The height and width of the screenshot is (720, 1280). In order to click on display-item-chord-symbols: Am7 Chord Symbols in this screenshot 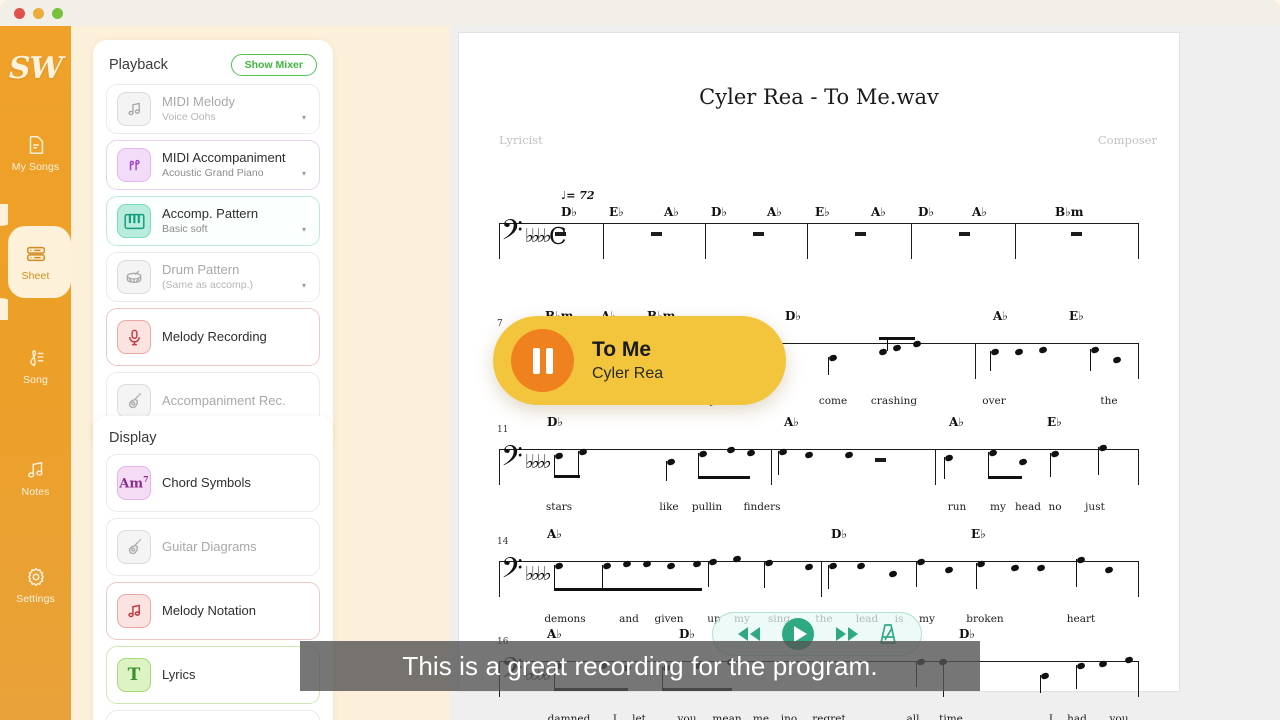, I will do `click(213, 483)`.